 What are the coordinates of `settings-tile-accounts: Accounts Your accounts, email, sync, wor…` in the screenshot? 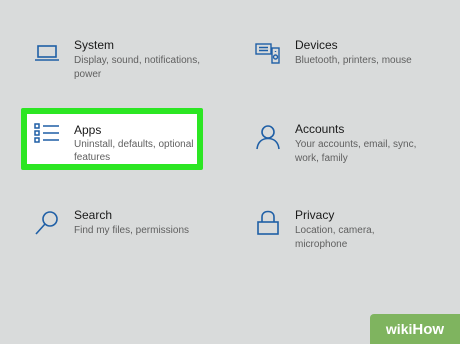 It's located at (350, 145).